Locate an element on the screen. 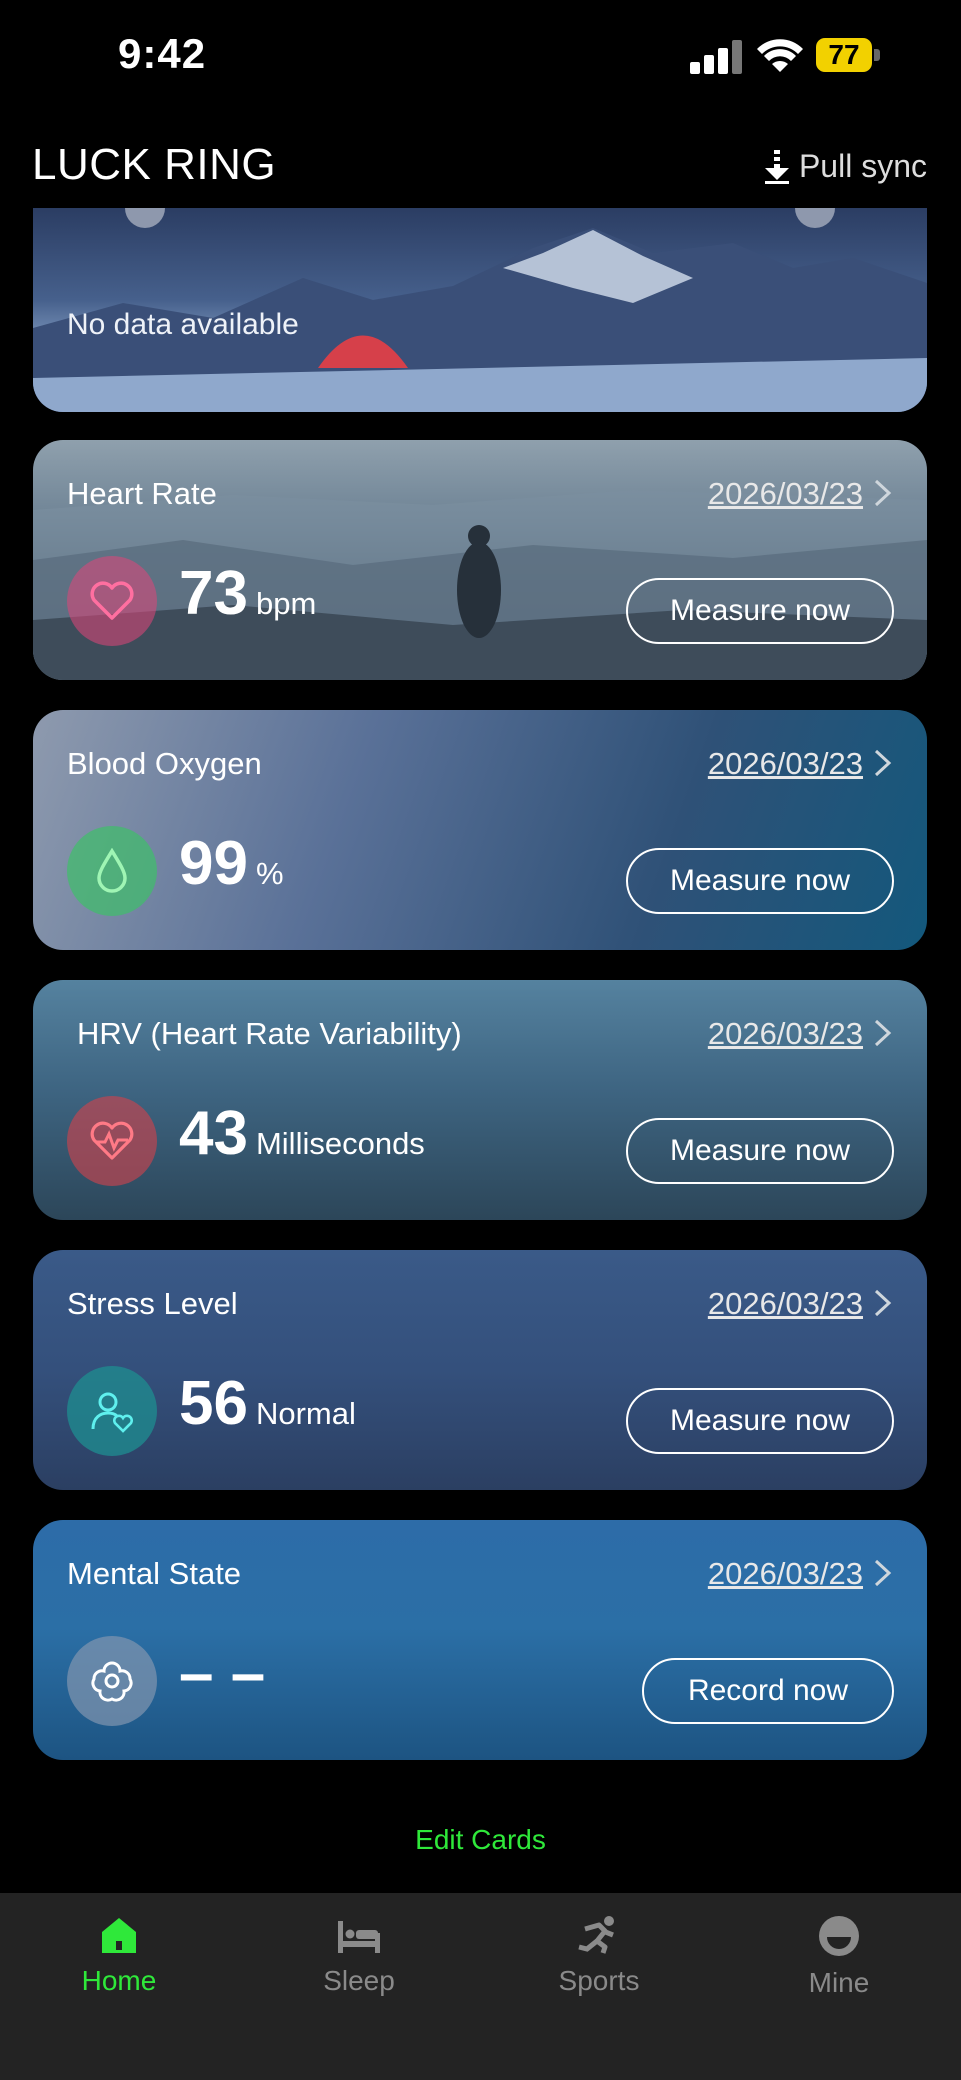  heart-rate-value: 73 bpm is located at coordinates (247, 593).